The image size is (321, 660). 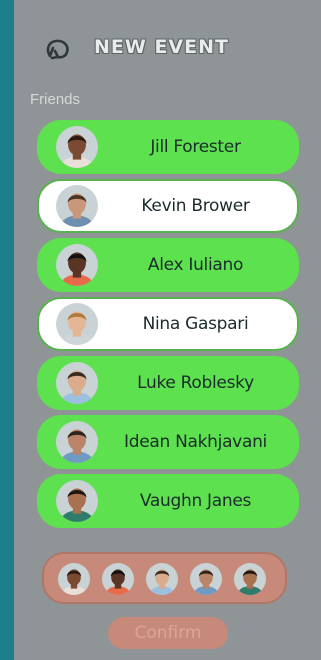 I want to click on header: NEW EVENT, so click(x=167, y=48).